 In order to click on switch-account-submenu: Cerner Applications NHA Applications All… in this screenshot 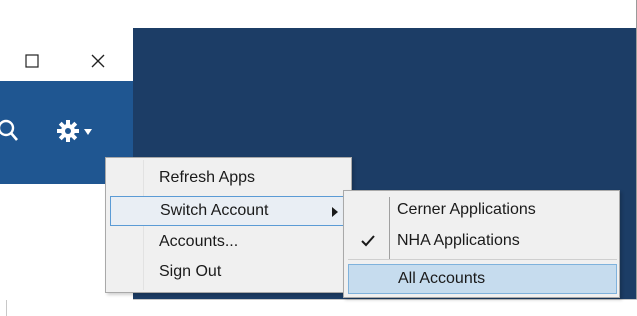, I will do `click(481, 244)`.